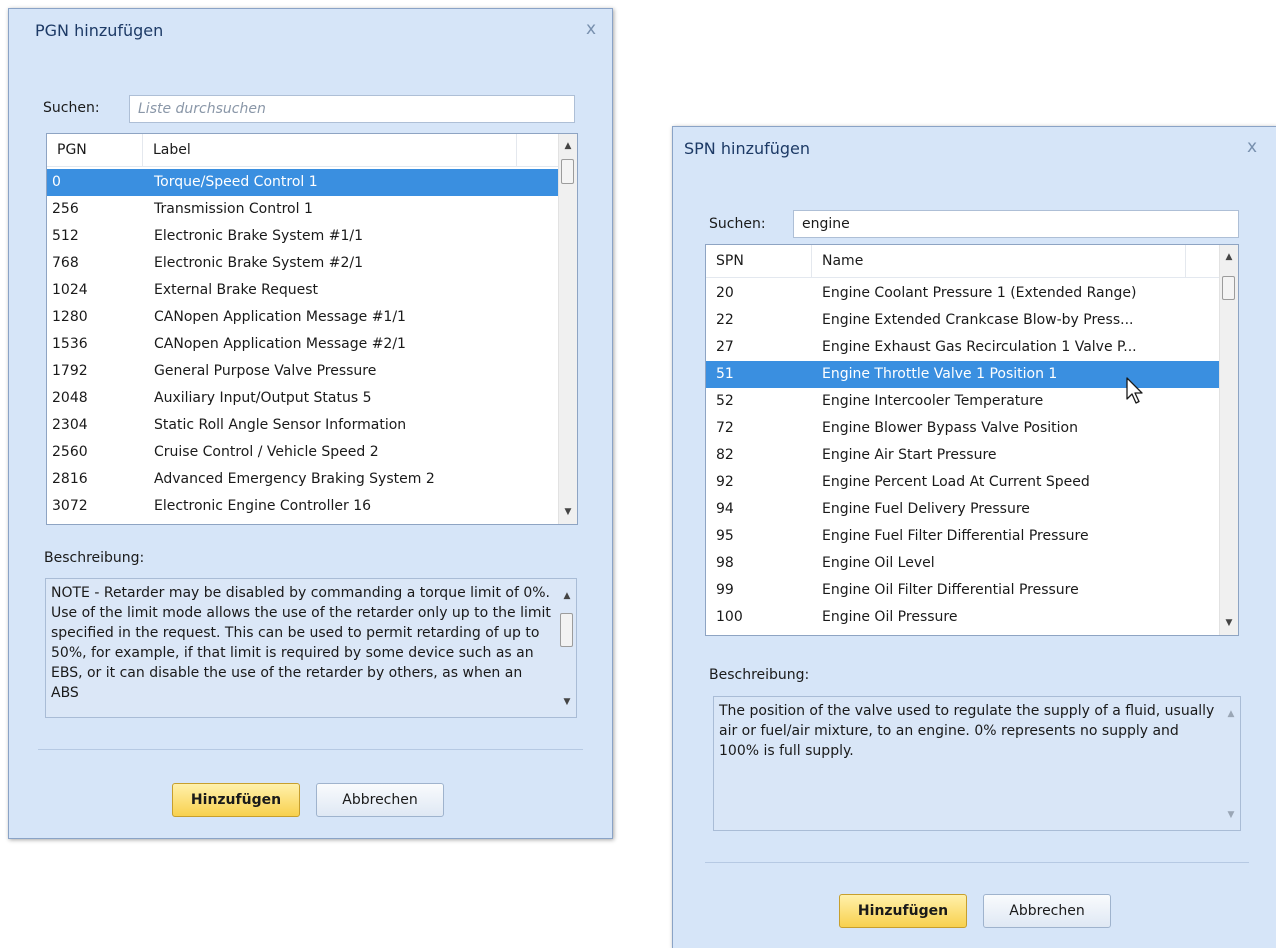  What do you see at coordinates (258, 263) in the screenshot?
I see `pgn-row-label: Electronic Brake System #2/1` at bounding box center [258, 263].